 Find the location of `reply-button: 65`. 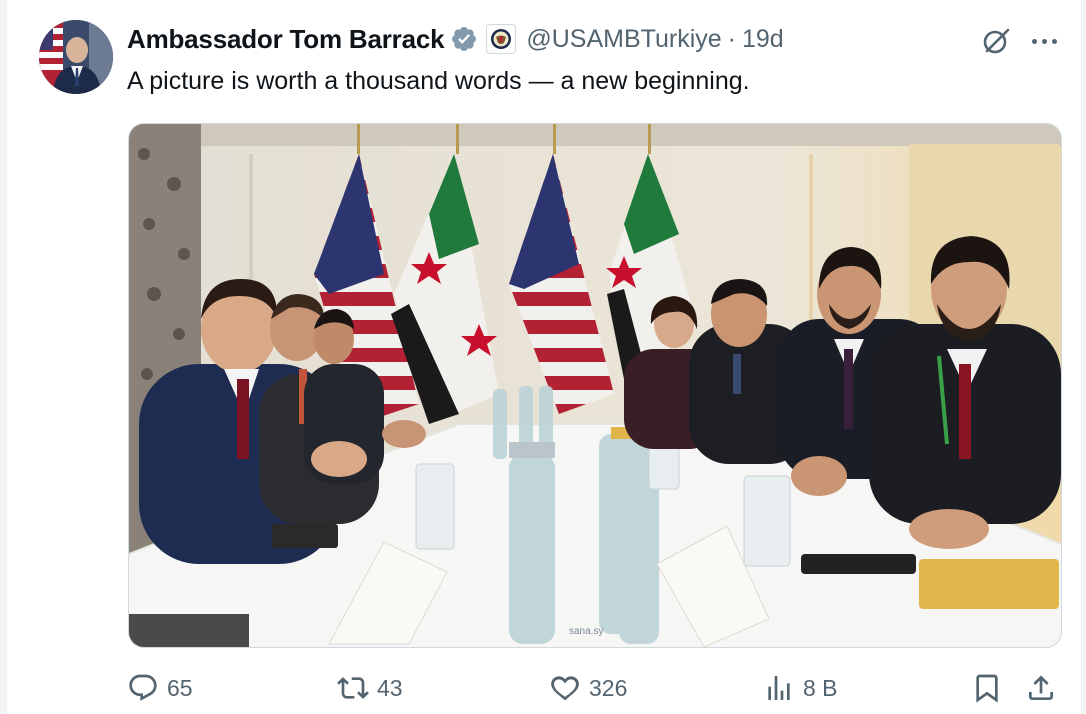

reply-button: 65 is located at coordinates (160, 688).